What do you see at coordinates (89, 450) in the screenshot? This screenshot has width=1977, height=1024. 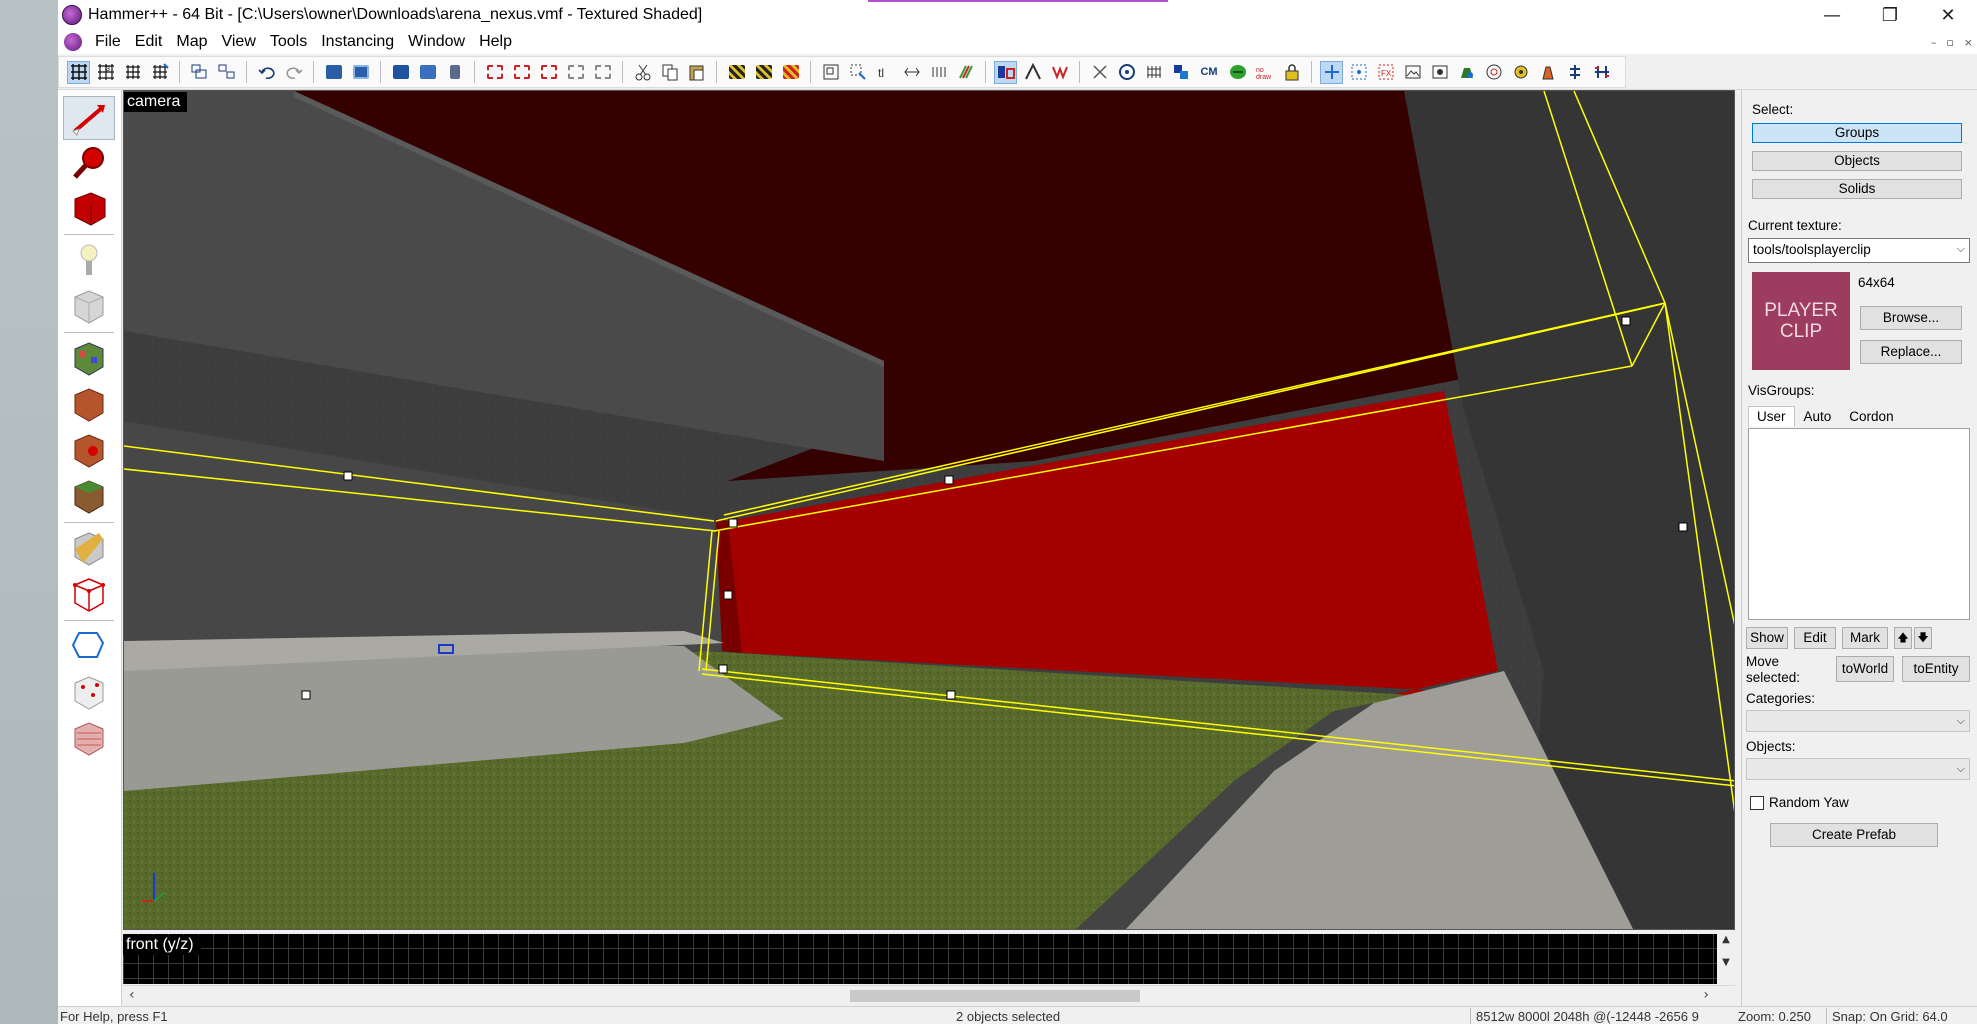 I see `decal-tool-icon` at bounding box center [89, 450].